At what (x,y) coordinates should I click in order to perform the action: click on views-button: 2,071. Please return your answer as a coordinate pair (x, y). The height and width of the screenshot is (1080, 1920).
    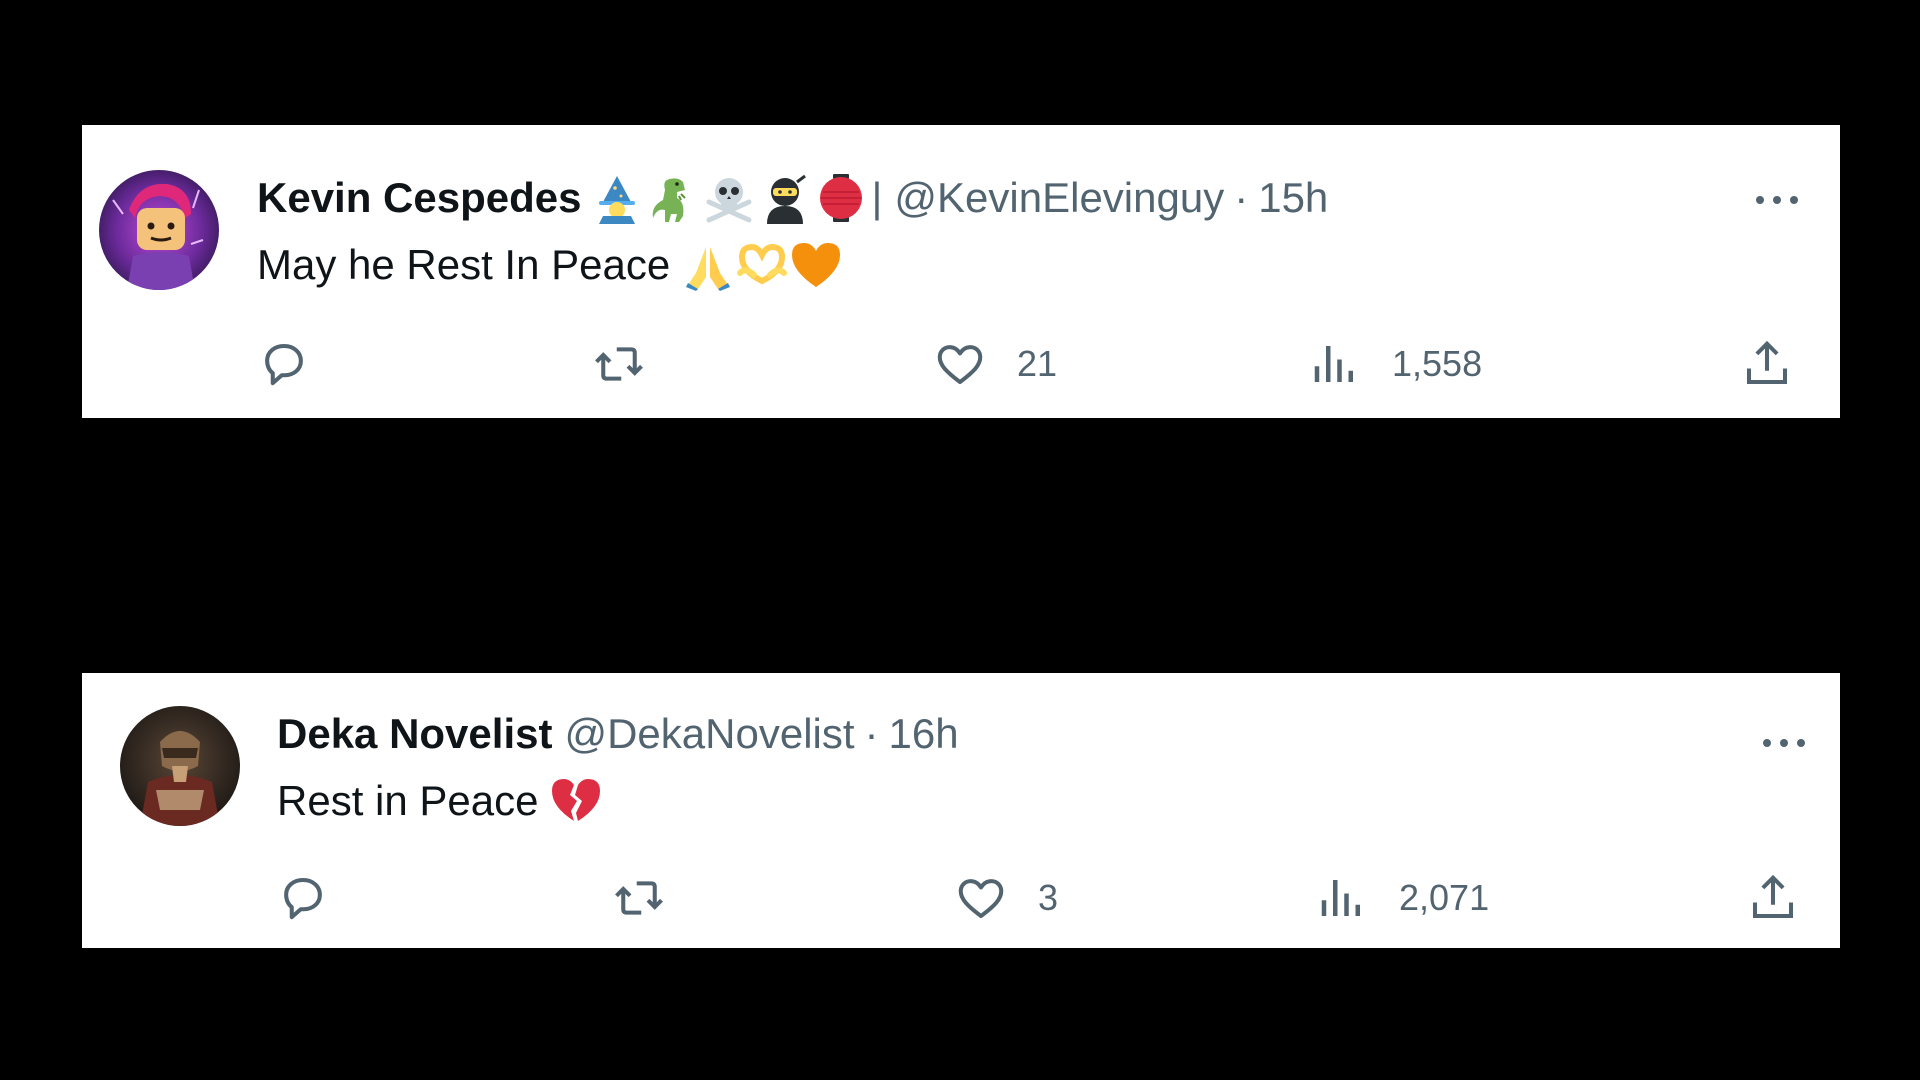
    Looking at the image, I should click on (1402, 898).